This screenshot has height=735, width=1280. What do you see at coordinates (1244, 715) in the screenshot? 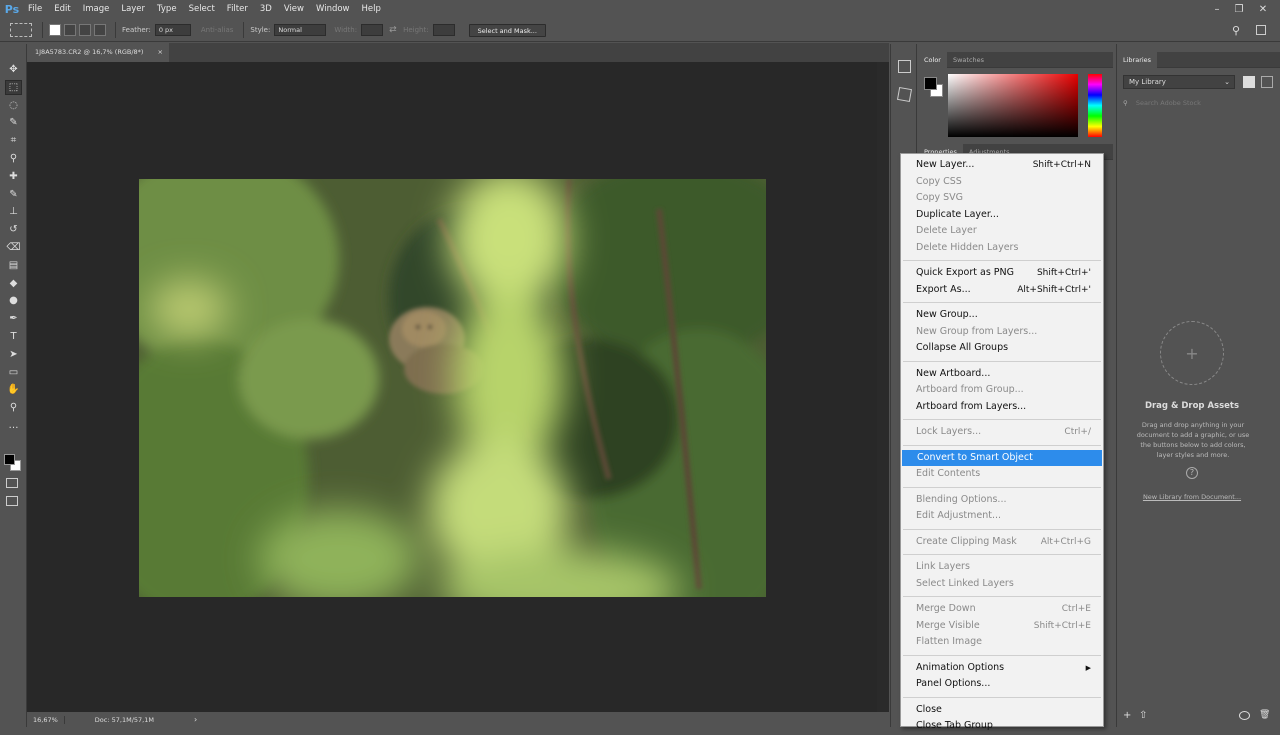
I see `cloud-sync-icon` at bounding box center [1244, 715].